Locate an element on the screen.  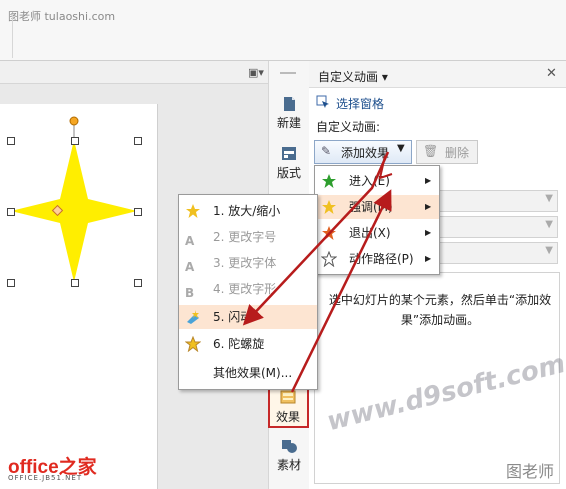
arrow-to-flicker is located at coordinates (316, 238).